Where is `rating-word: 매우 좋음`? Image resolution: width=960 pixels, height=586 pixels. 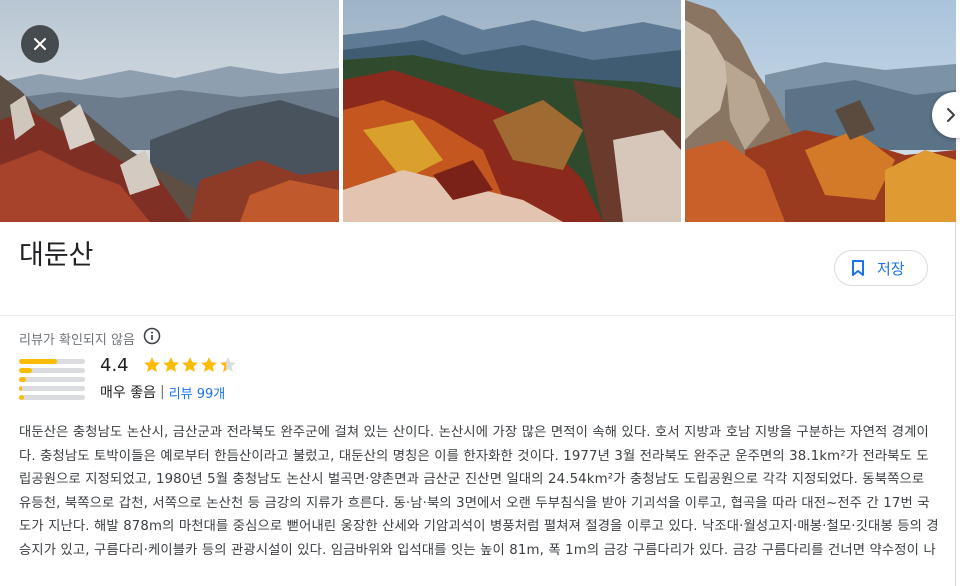
rating-word: 매우 좋음 is located at coordinates (128, 393).